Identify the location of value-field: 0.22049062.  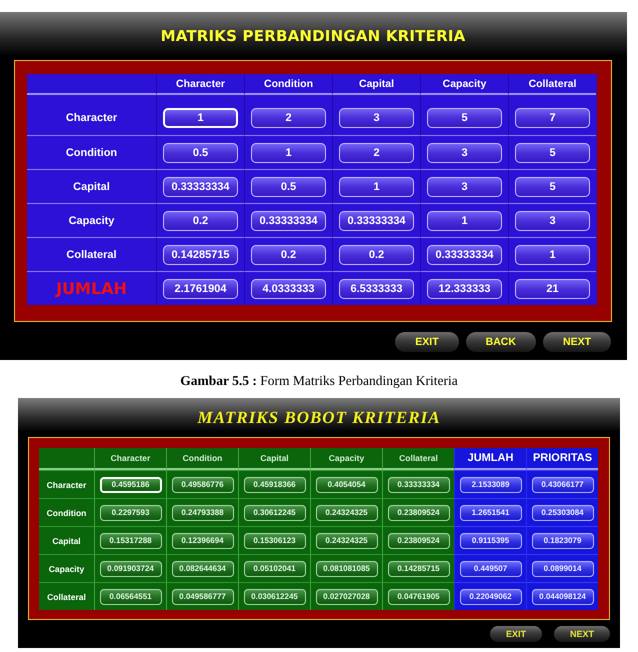
(491, 596).